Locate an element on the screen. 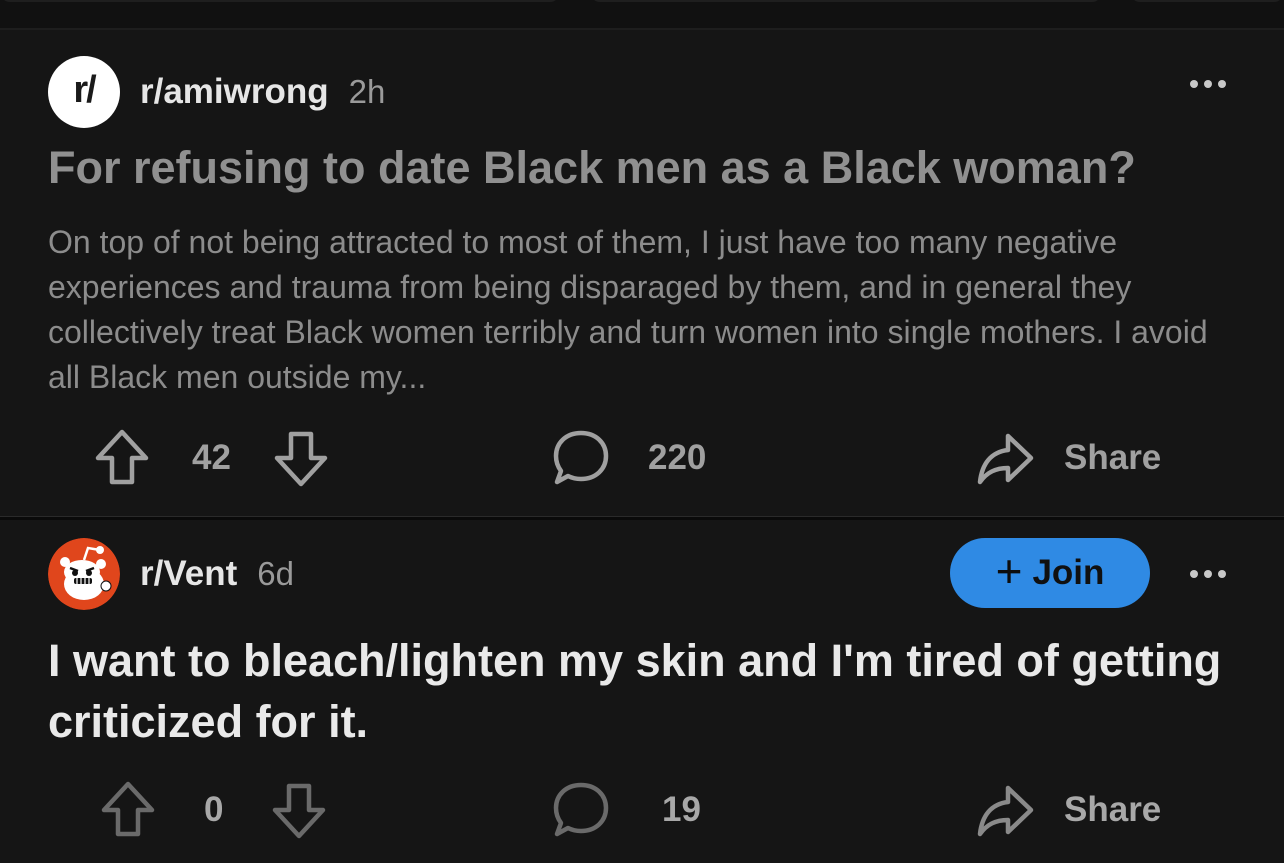 The width and height of the screenshot is (1284, 863). plus-icon: + is located at coordinates (1009, 571).